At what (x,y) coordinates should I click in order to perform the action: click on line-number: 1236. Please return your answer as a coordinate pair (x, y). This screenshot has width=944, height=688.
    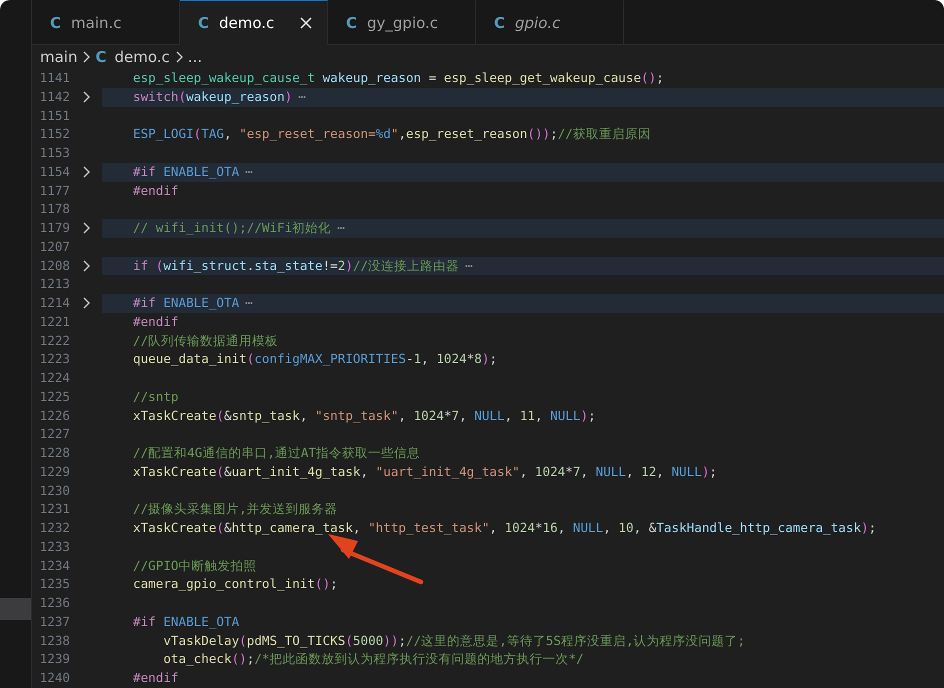
    Looking at the image, I should click on (54, 603).